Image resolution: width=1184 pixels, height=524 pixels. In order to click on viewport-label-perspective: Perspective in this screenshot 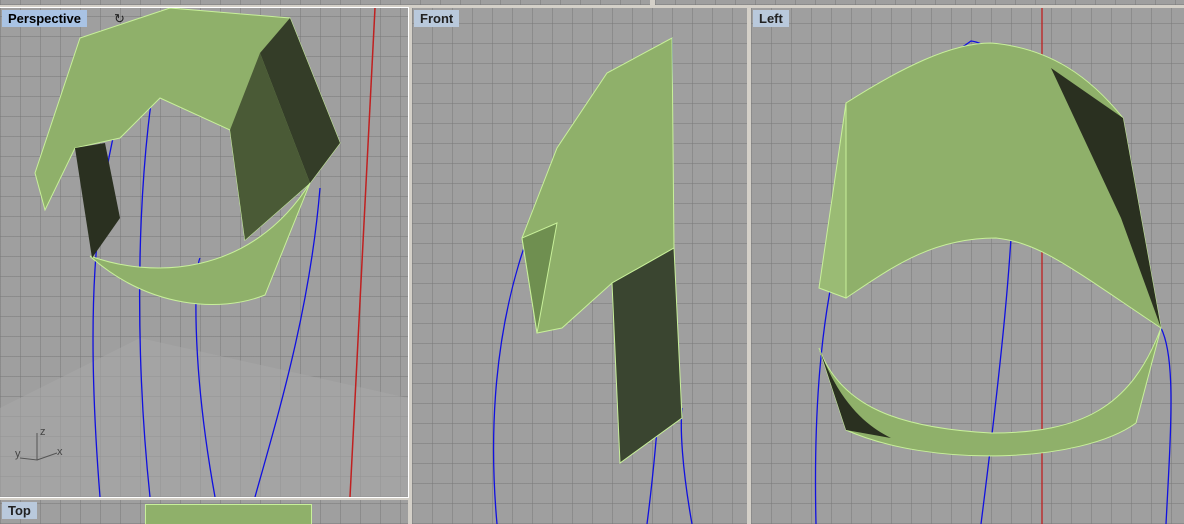, I will do `click(44, 18)`.